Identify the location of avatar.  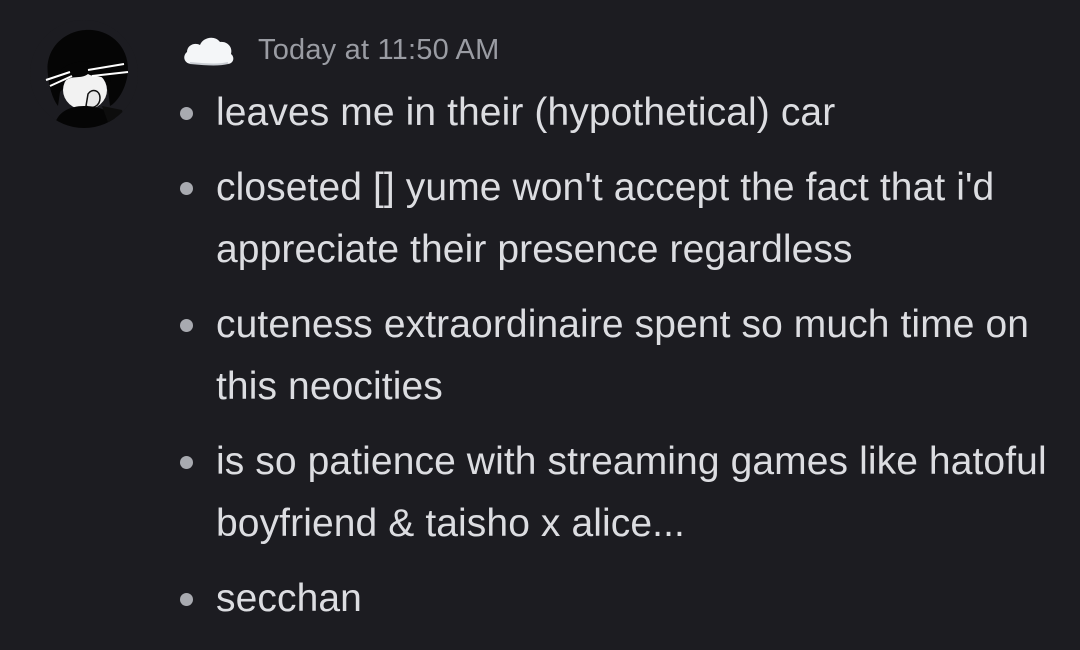
(84, 74).